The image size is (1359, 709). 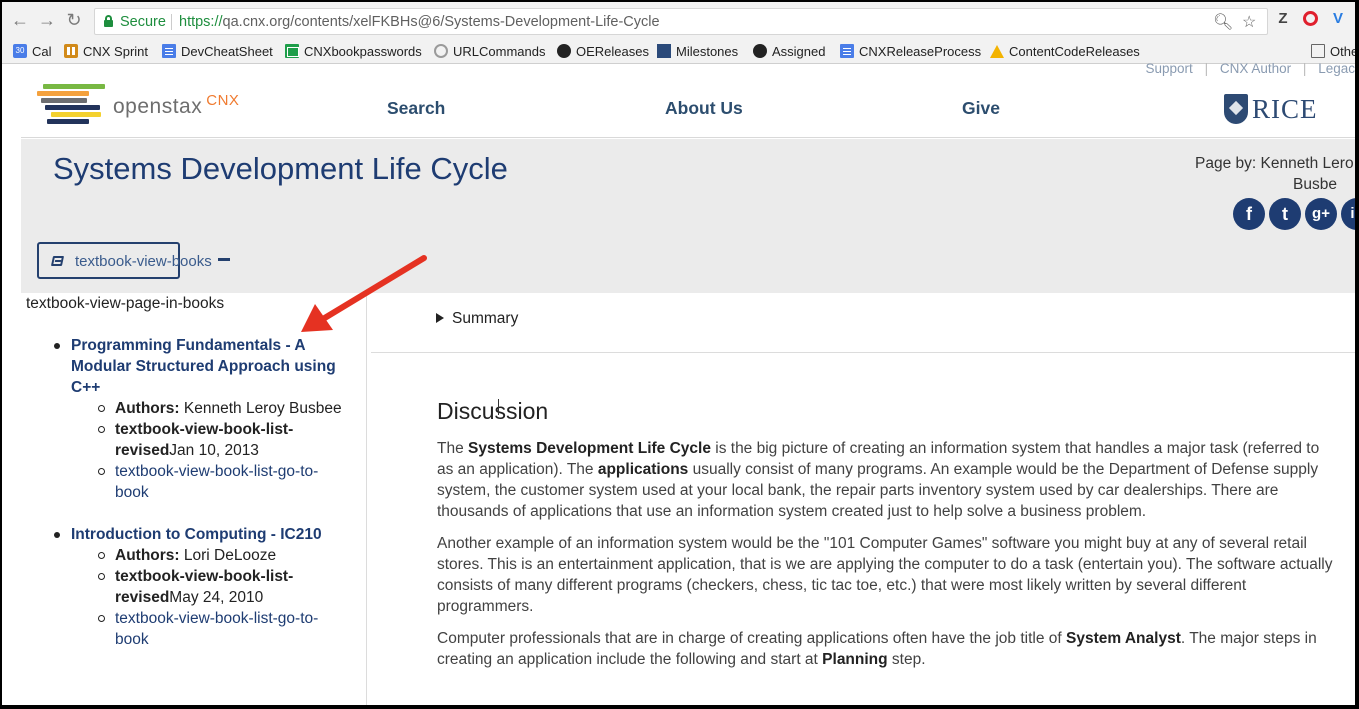 I want to click on bookmark-label: Assigned, so click(x=799, y=51).